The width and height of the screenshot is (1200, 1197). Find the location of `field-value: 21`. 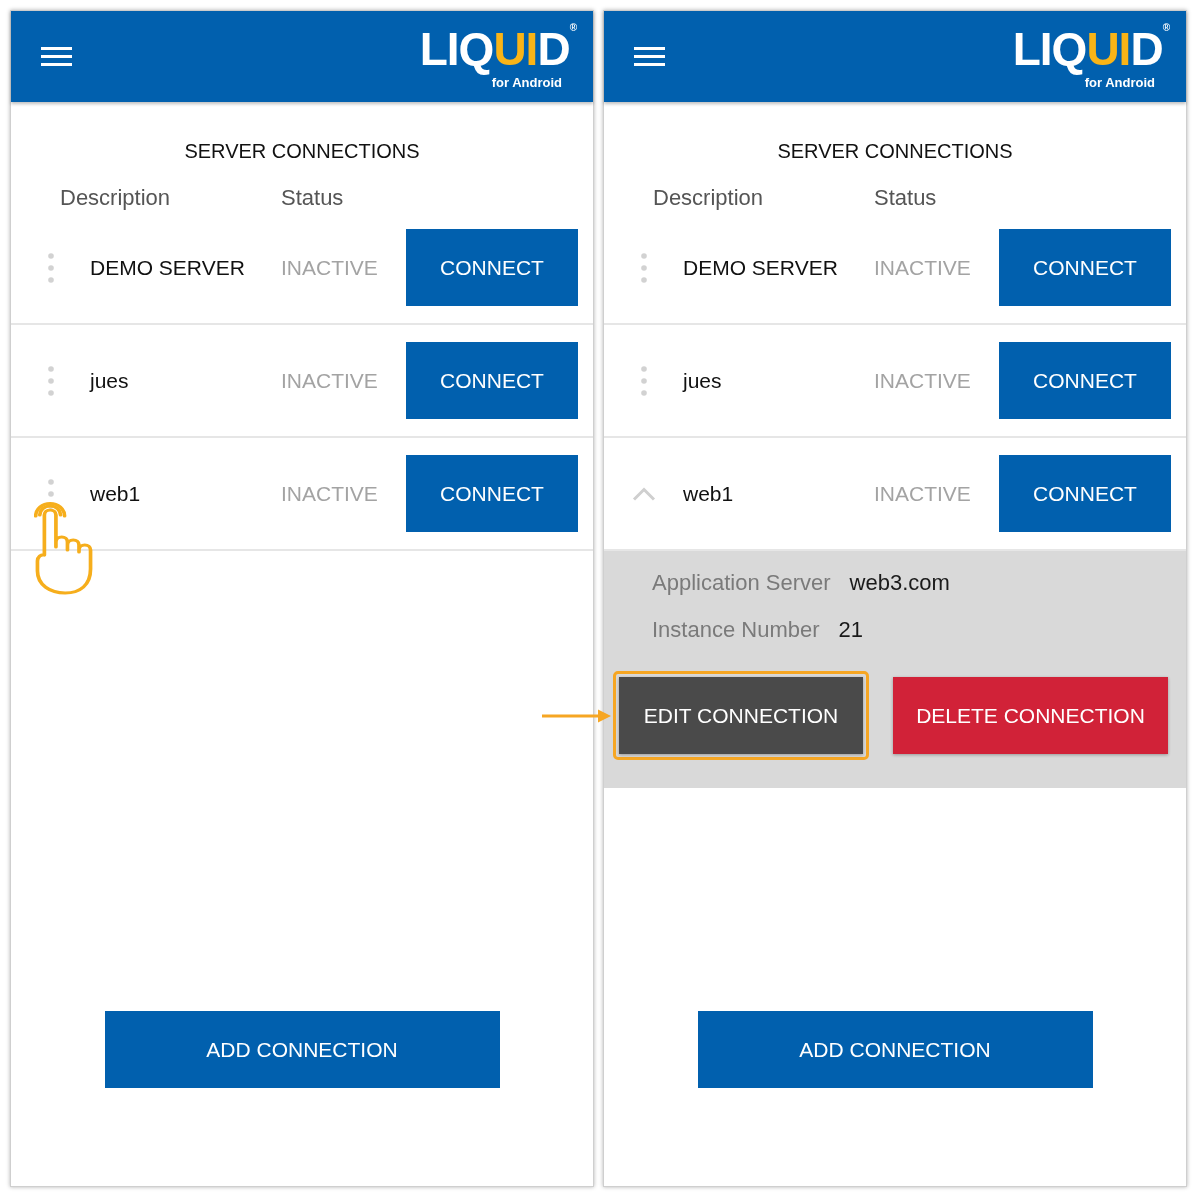

field-value: 21 is located at coordinates (850, 630).